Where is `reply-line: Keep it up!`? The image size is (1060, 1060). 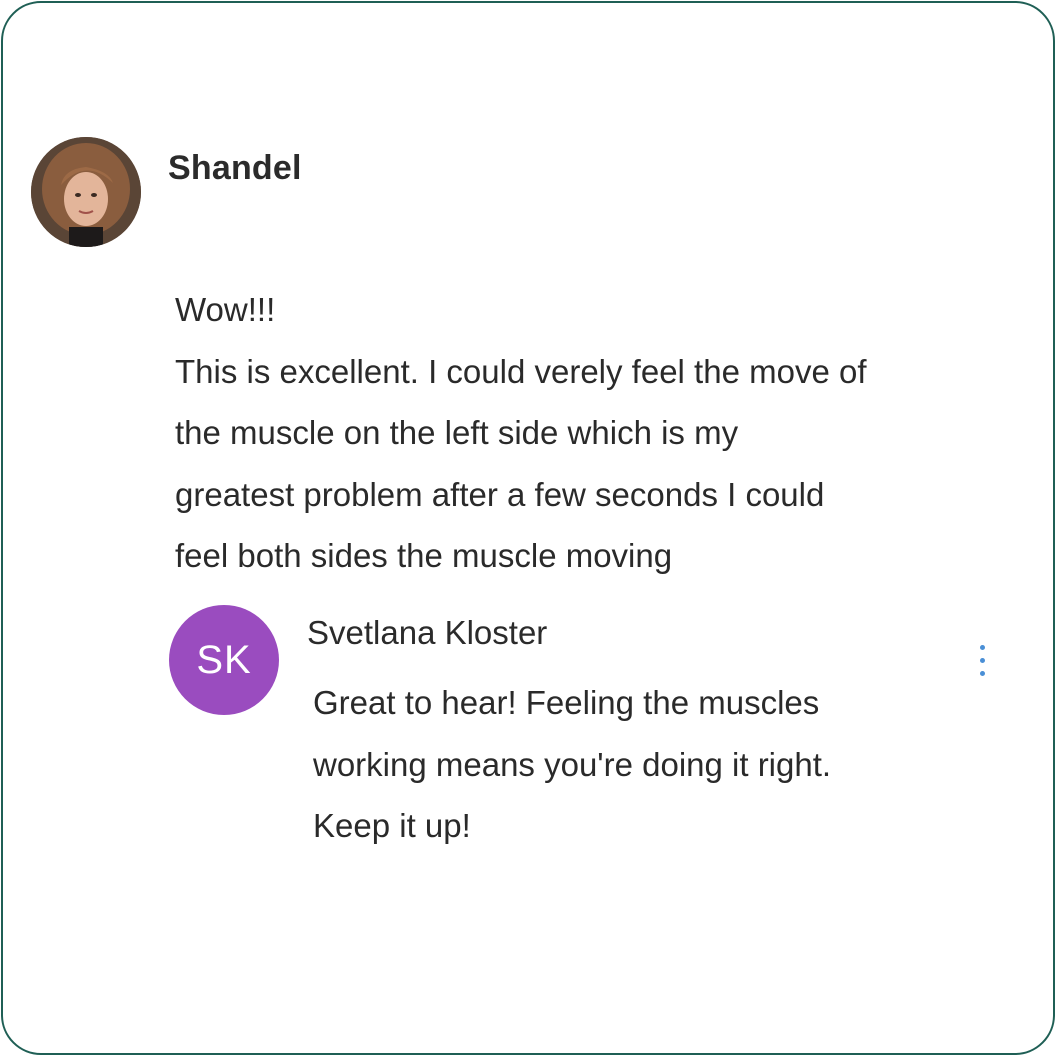 reply-line: Keep it up! is located at coordinates (392, 825).